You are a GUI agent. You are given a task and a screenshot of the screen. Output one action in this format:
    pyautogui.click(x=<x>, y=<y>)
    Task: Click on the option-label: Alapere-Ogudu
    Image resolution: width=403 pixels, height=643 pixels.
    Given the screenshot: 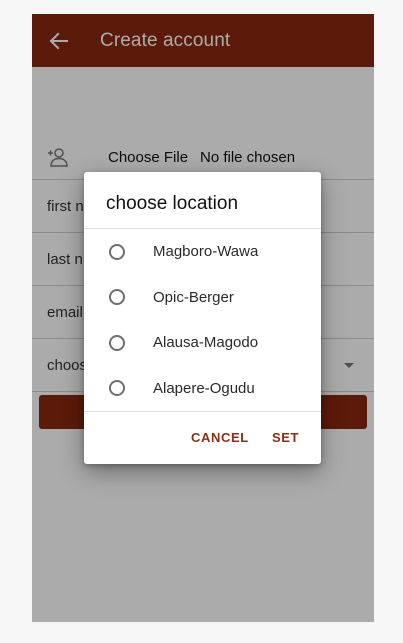 What is the action you would take?
    pyautogui.click(x=204, y=388)
    